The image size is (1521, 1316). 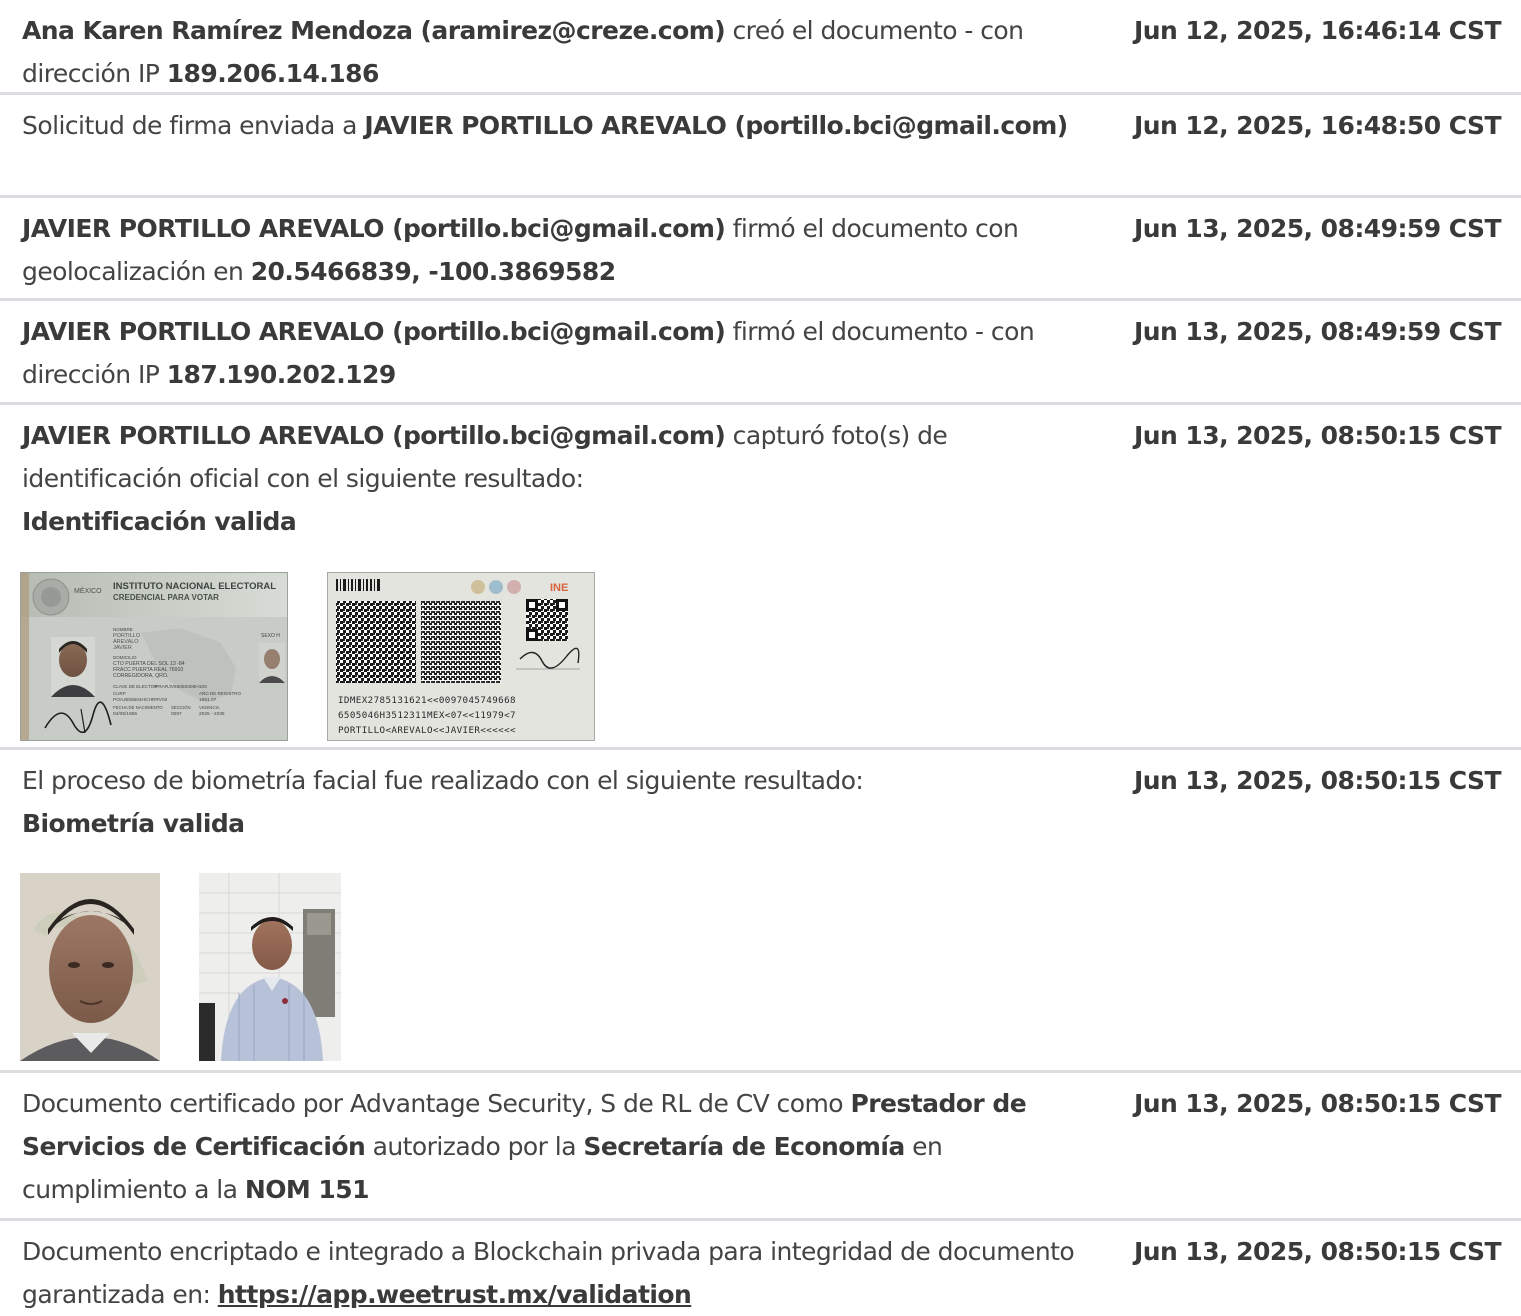 What do you see at coordinates (433, 271) in the screenshot?
I see `geolocation: 20.5466839, -100.3869582` at bounding box center [433, 271].